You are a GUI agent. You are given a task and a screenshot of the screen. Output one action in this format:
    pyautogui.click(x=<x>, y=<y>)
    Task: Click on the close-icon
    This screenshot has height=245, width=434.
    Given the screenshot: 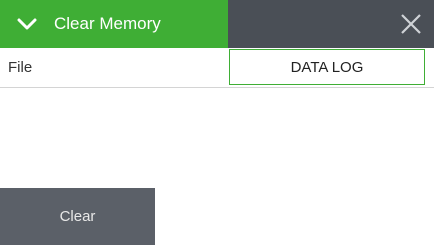 What is the action you would take?
    pyautogui.click(x=411, y=24)
    